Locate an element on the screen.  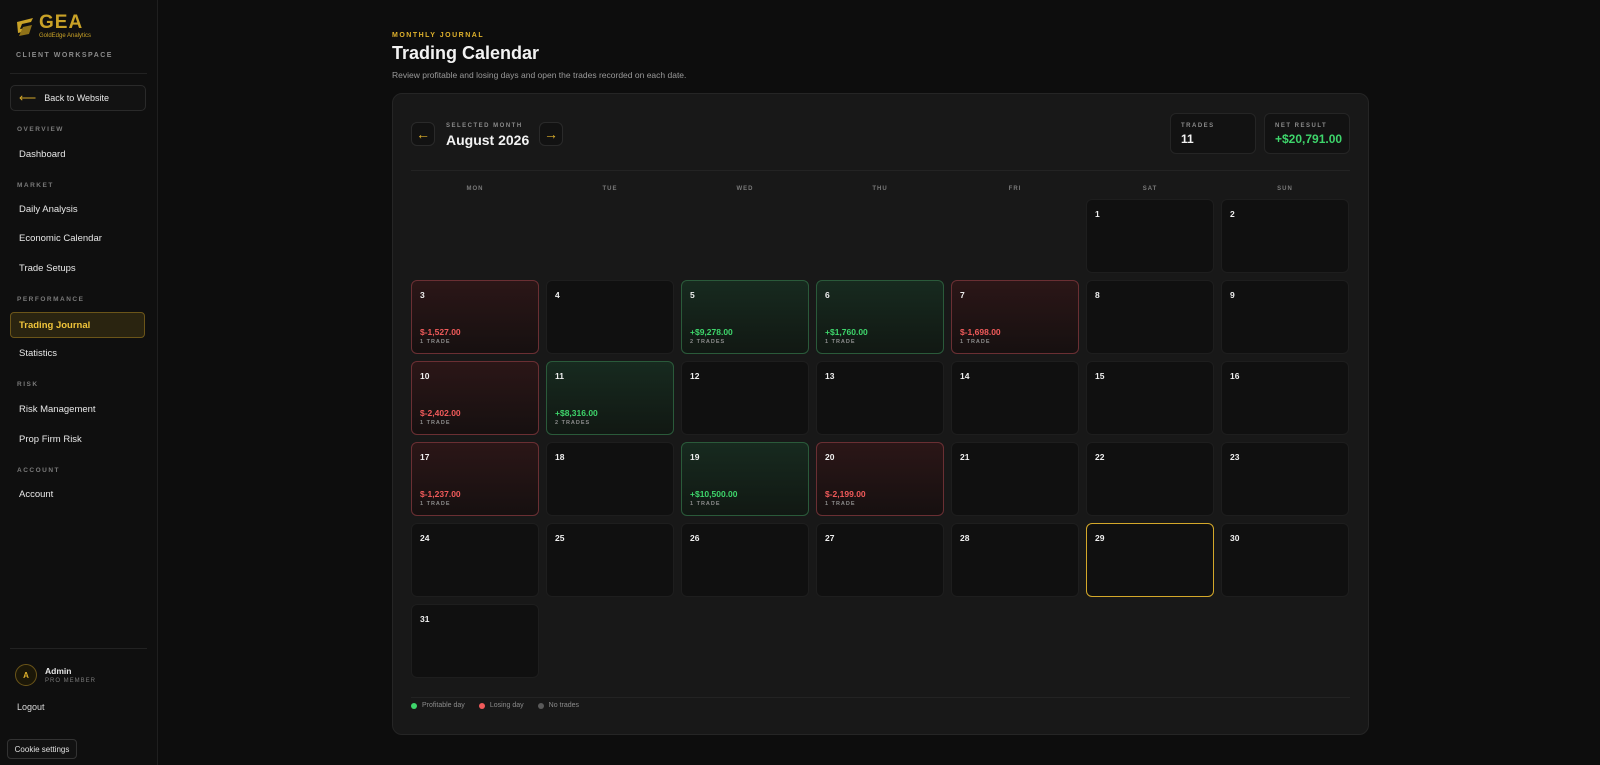
calendar-day-19: 19 +$10,500.00 1 TRADE is located at coordinates (745, 479).